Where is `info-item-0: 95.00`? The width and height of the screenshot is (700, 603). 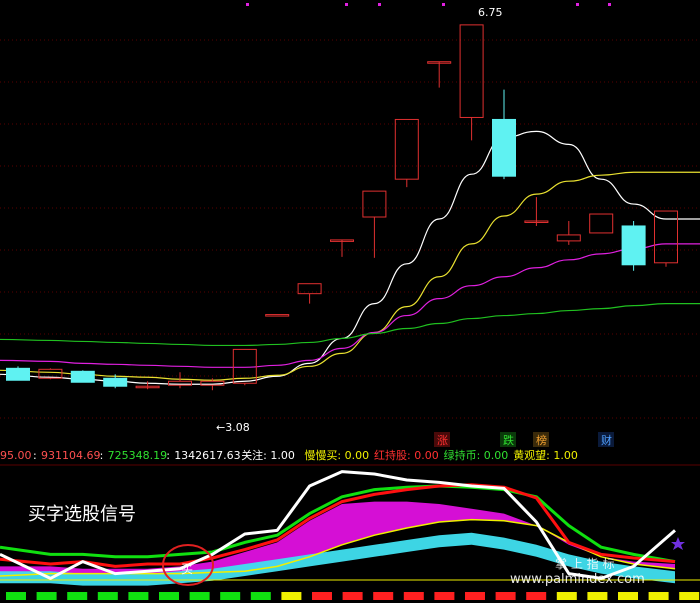 info-item-0: 95.00 is located at coordinates (16, 455).